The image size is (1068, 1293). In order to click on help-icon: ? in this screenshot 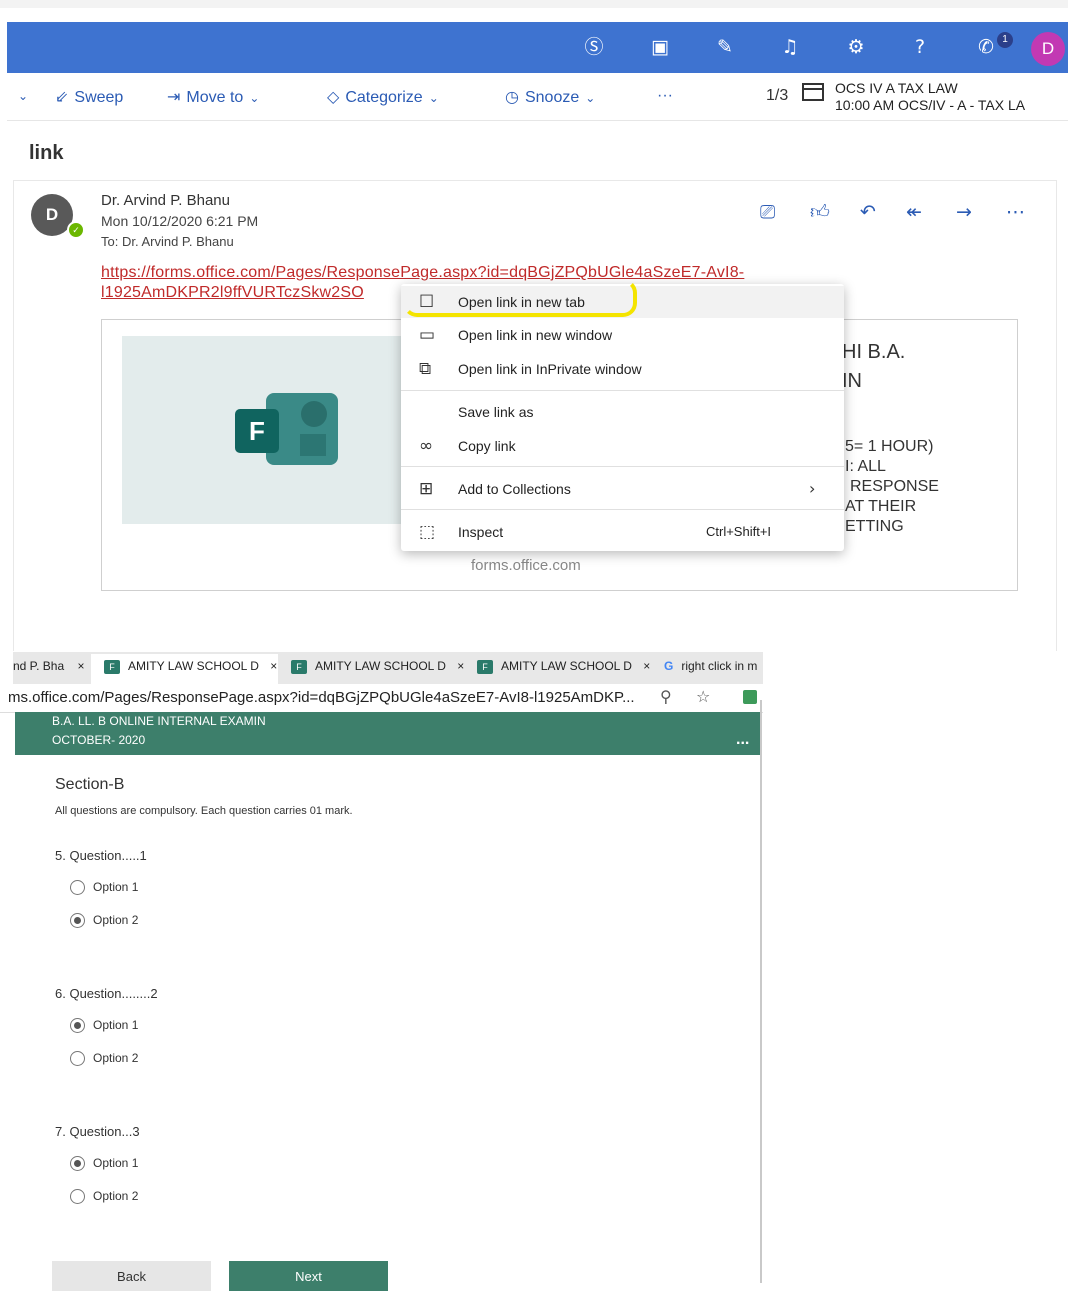, I will do `click(920, 47)`.